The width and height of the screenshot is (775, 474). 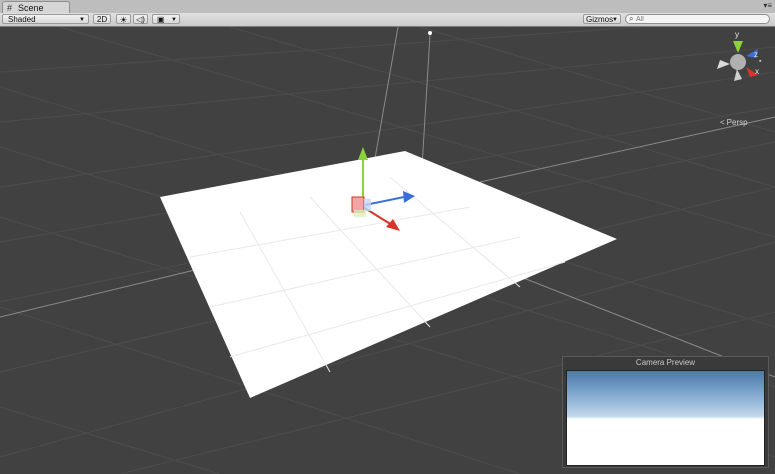 What do you see at coordinates (45, 19) in the screenshot?
I see `draw-mode-dropdown: Shaded ▼` at bounding box center [45, 19].